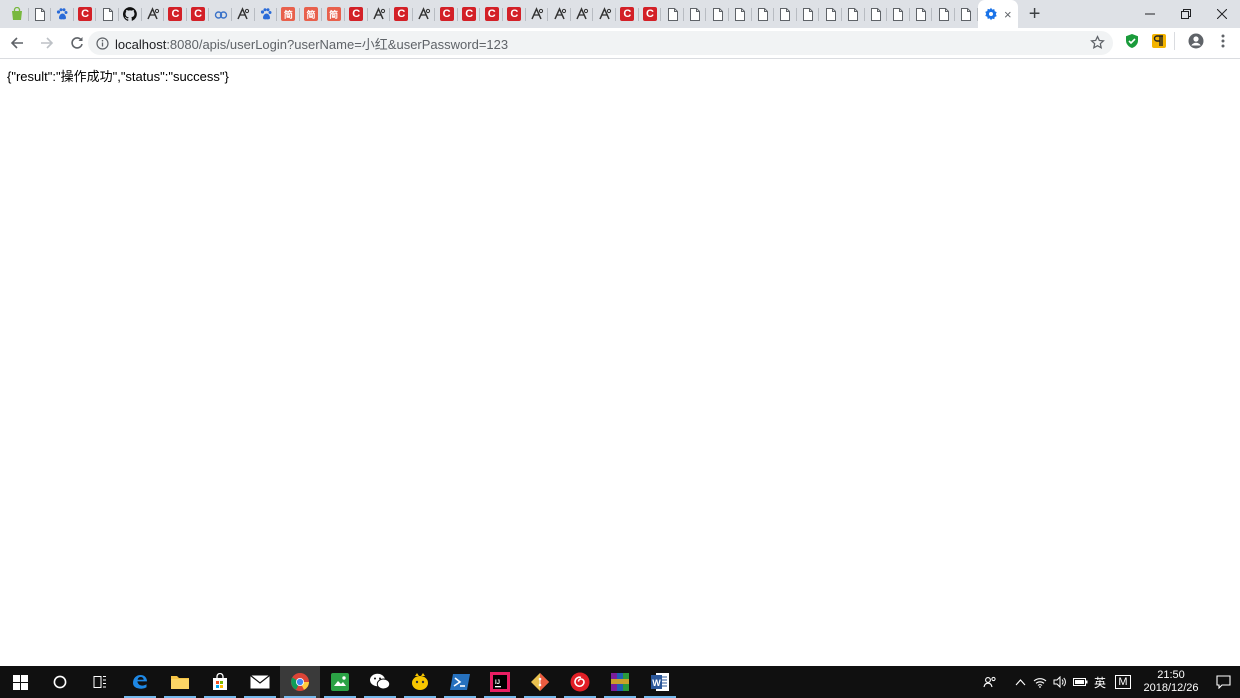 Image resolution: width=1240 pixels, height=698 pixels. What do you see at coordinates (300, 682) in the screenshot?
I see `chrome-app` at bounding box center [300, 682].